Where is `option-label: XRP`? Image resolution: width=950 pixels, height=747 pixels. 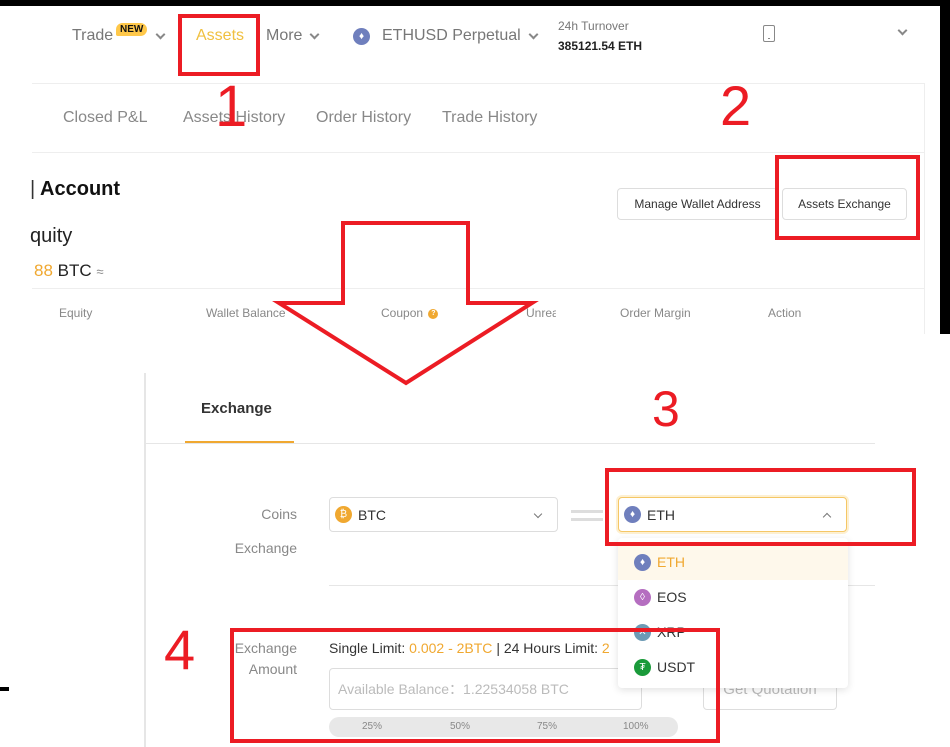
option-label: XRP is located at coordinates (671, 632).